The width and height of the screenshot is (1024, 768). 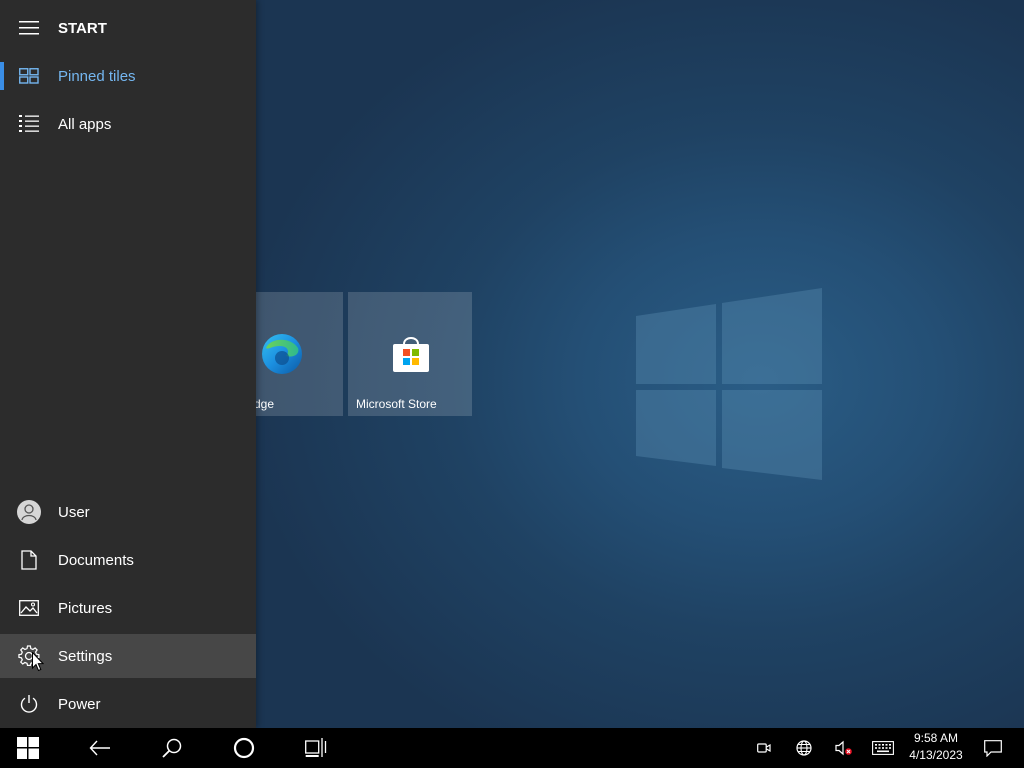 I want to click on volume-muted-icon, so click(x=843, y=748).